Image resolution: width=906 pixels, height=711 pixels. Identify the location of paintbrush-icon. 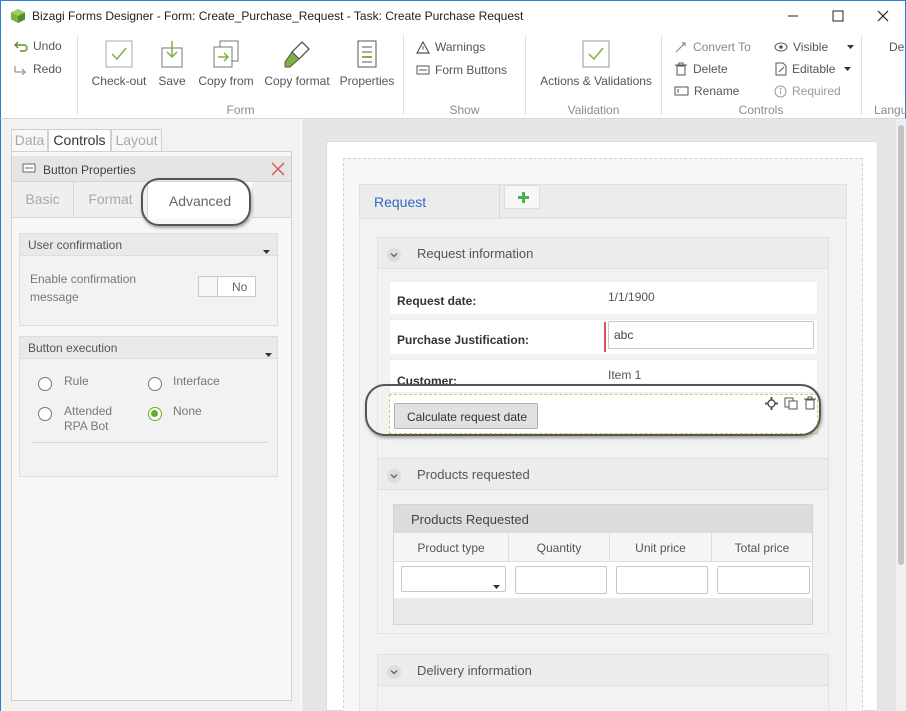
(297, 54).